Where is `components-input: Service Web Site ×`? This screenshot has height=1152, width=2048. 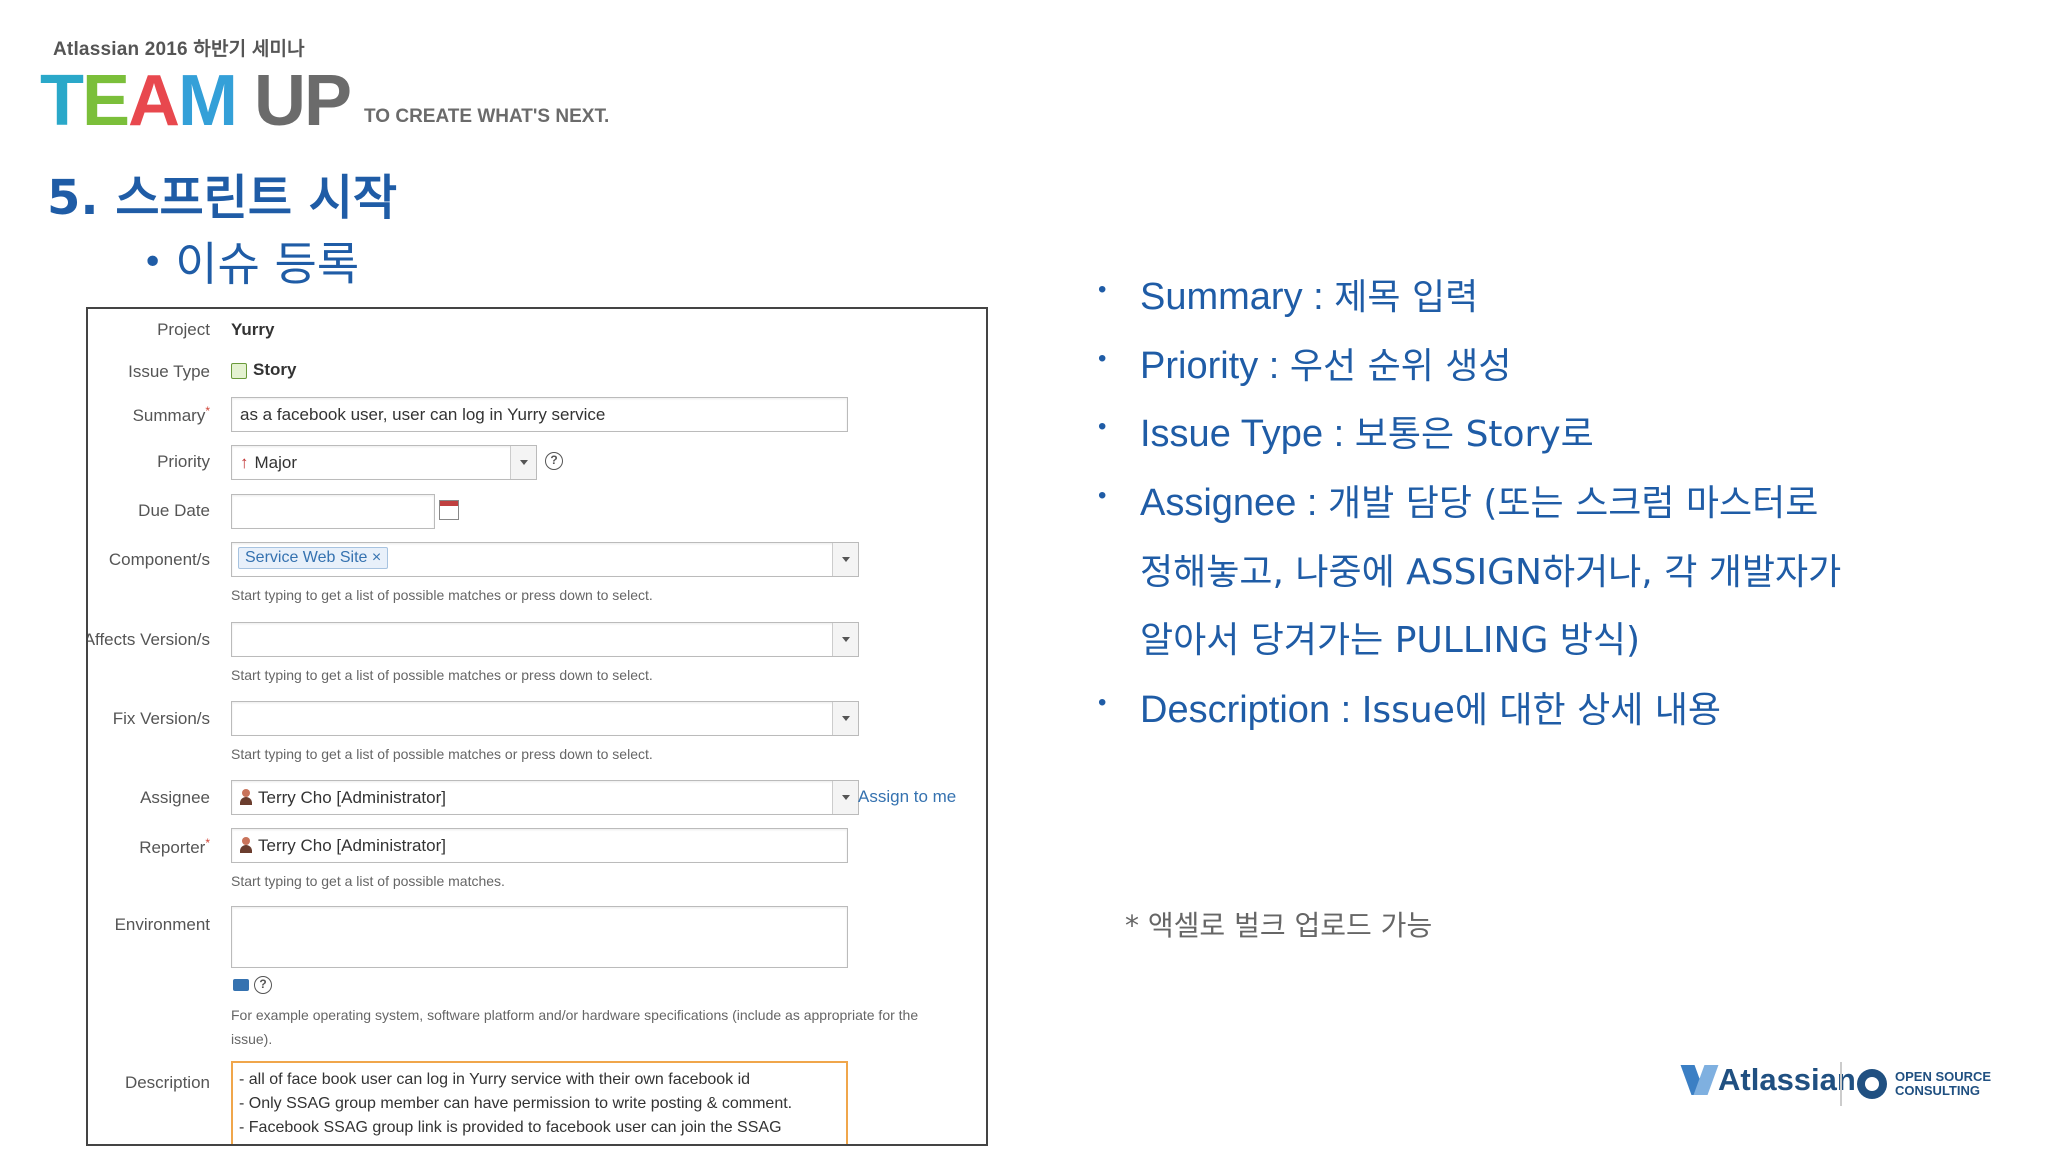
components-input: Service Web Site × is located at coordinates (545, 559).